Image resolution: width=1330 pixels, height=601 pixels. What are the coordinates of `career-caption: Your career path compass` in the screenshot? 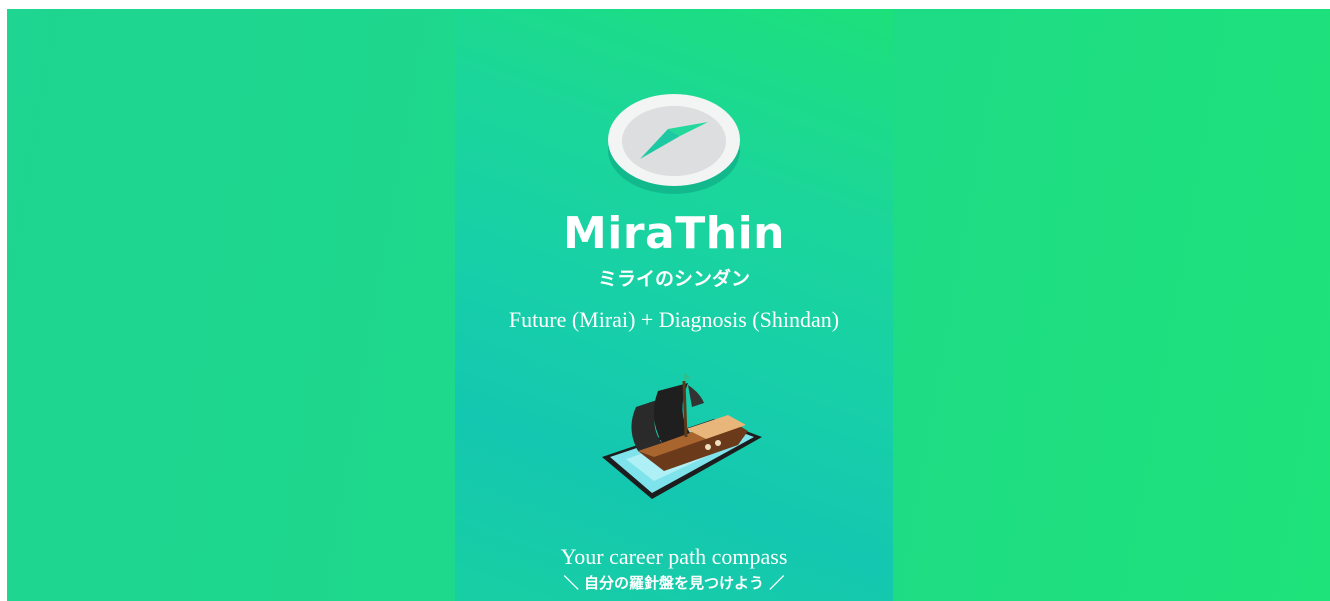 It's located at (674, 556).